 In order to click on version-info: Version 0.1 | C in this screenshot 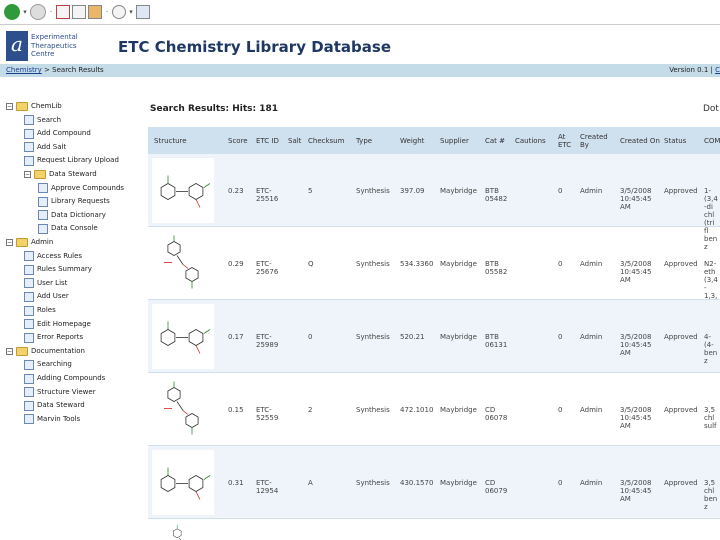, I will do `click(694, 70)`.